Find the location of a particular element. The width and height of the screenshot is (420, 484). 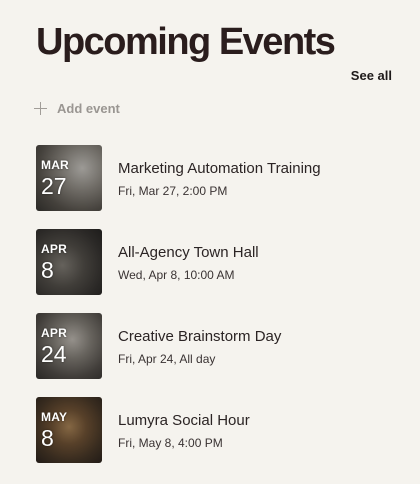

event-title: Marketing Automation Training is located at coordinates (219, 169).